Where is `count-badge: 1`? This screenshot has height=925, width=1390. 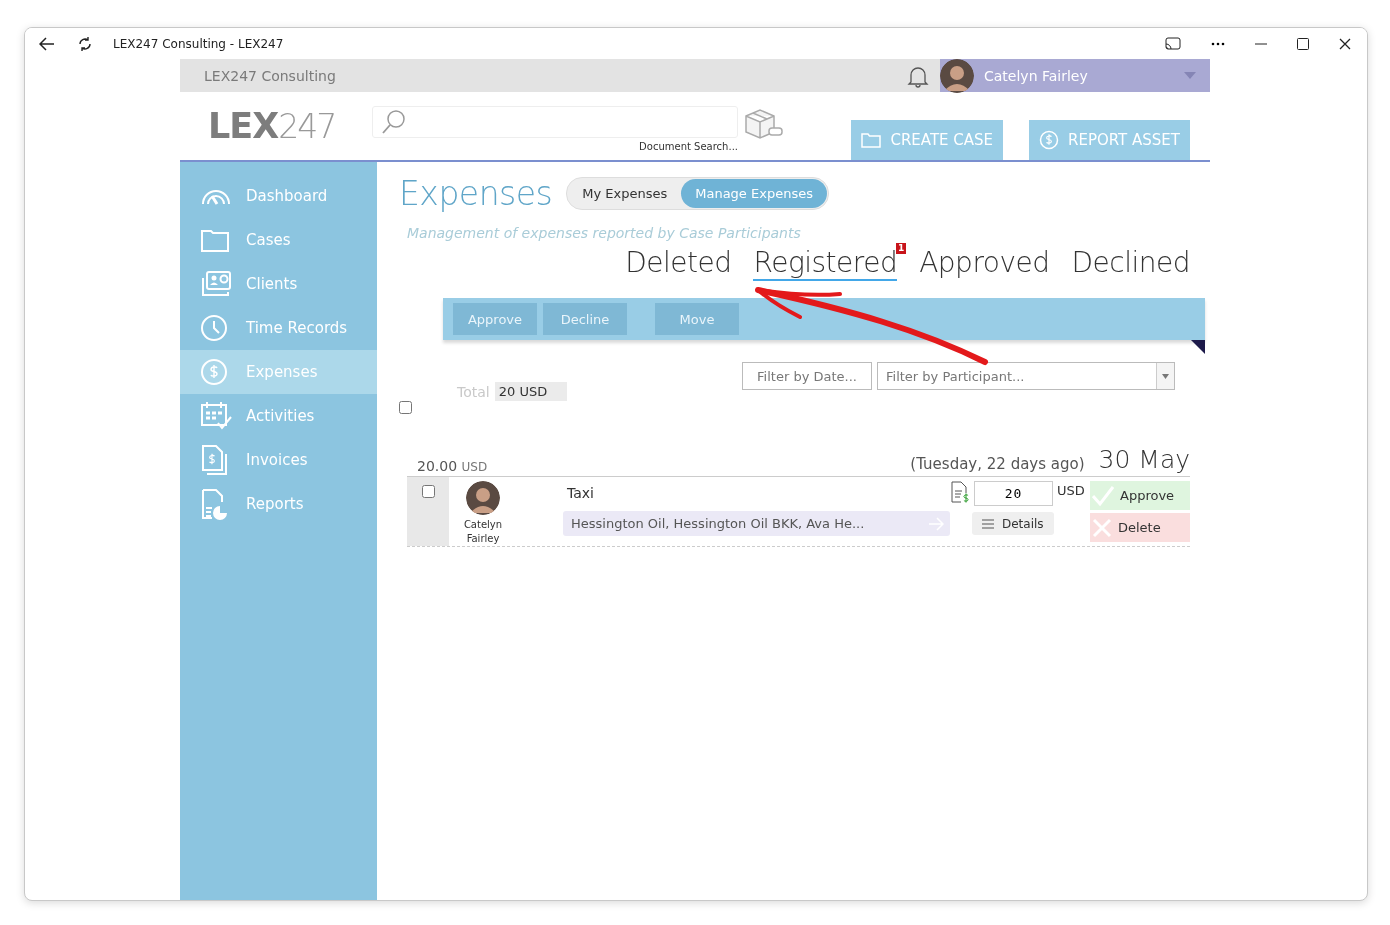 count-badge: 1 is located at coordinates (901, 248).